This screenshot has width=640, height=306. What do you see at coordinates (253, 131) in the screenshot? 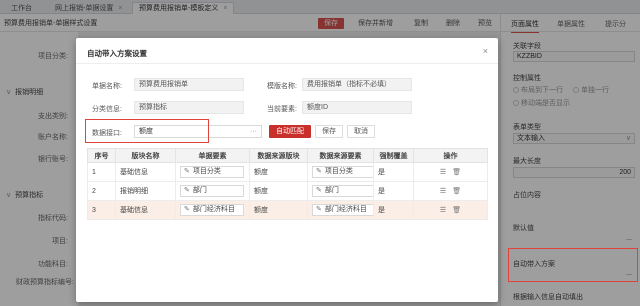
I see `more-icon: ···` at bounding box center [253, 131].